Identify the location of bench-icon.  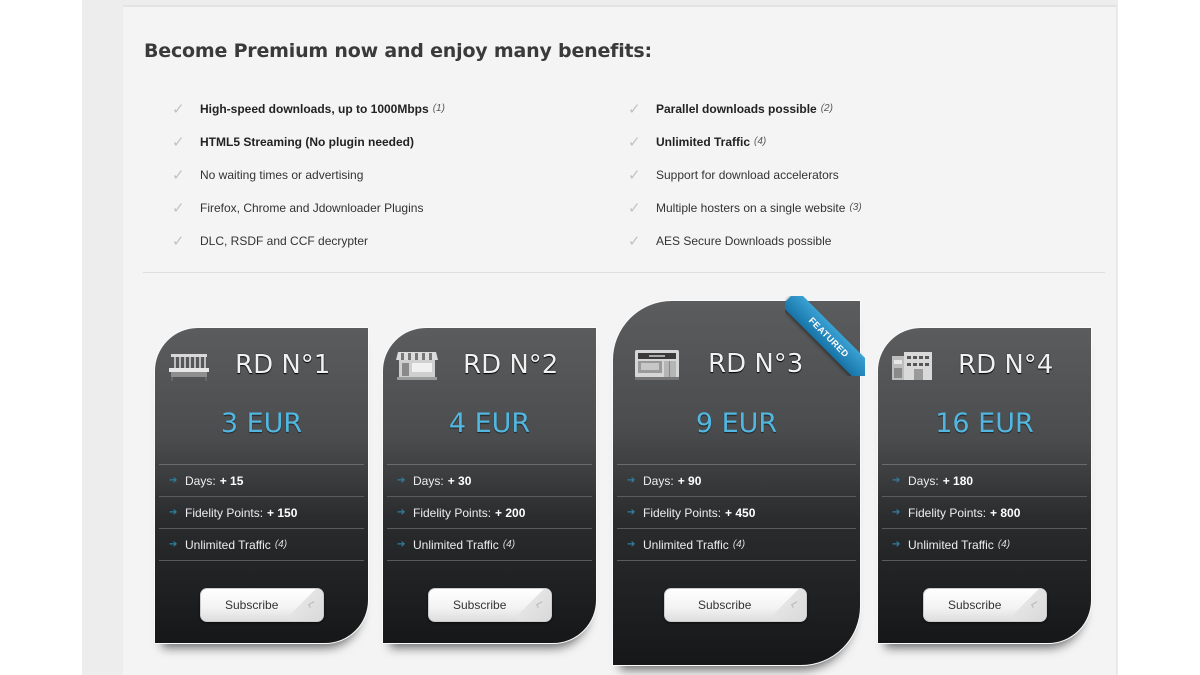
(189, 367).